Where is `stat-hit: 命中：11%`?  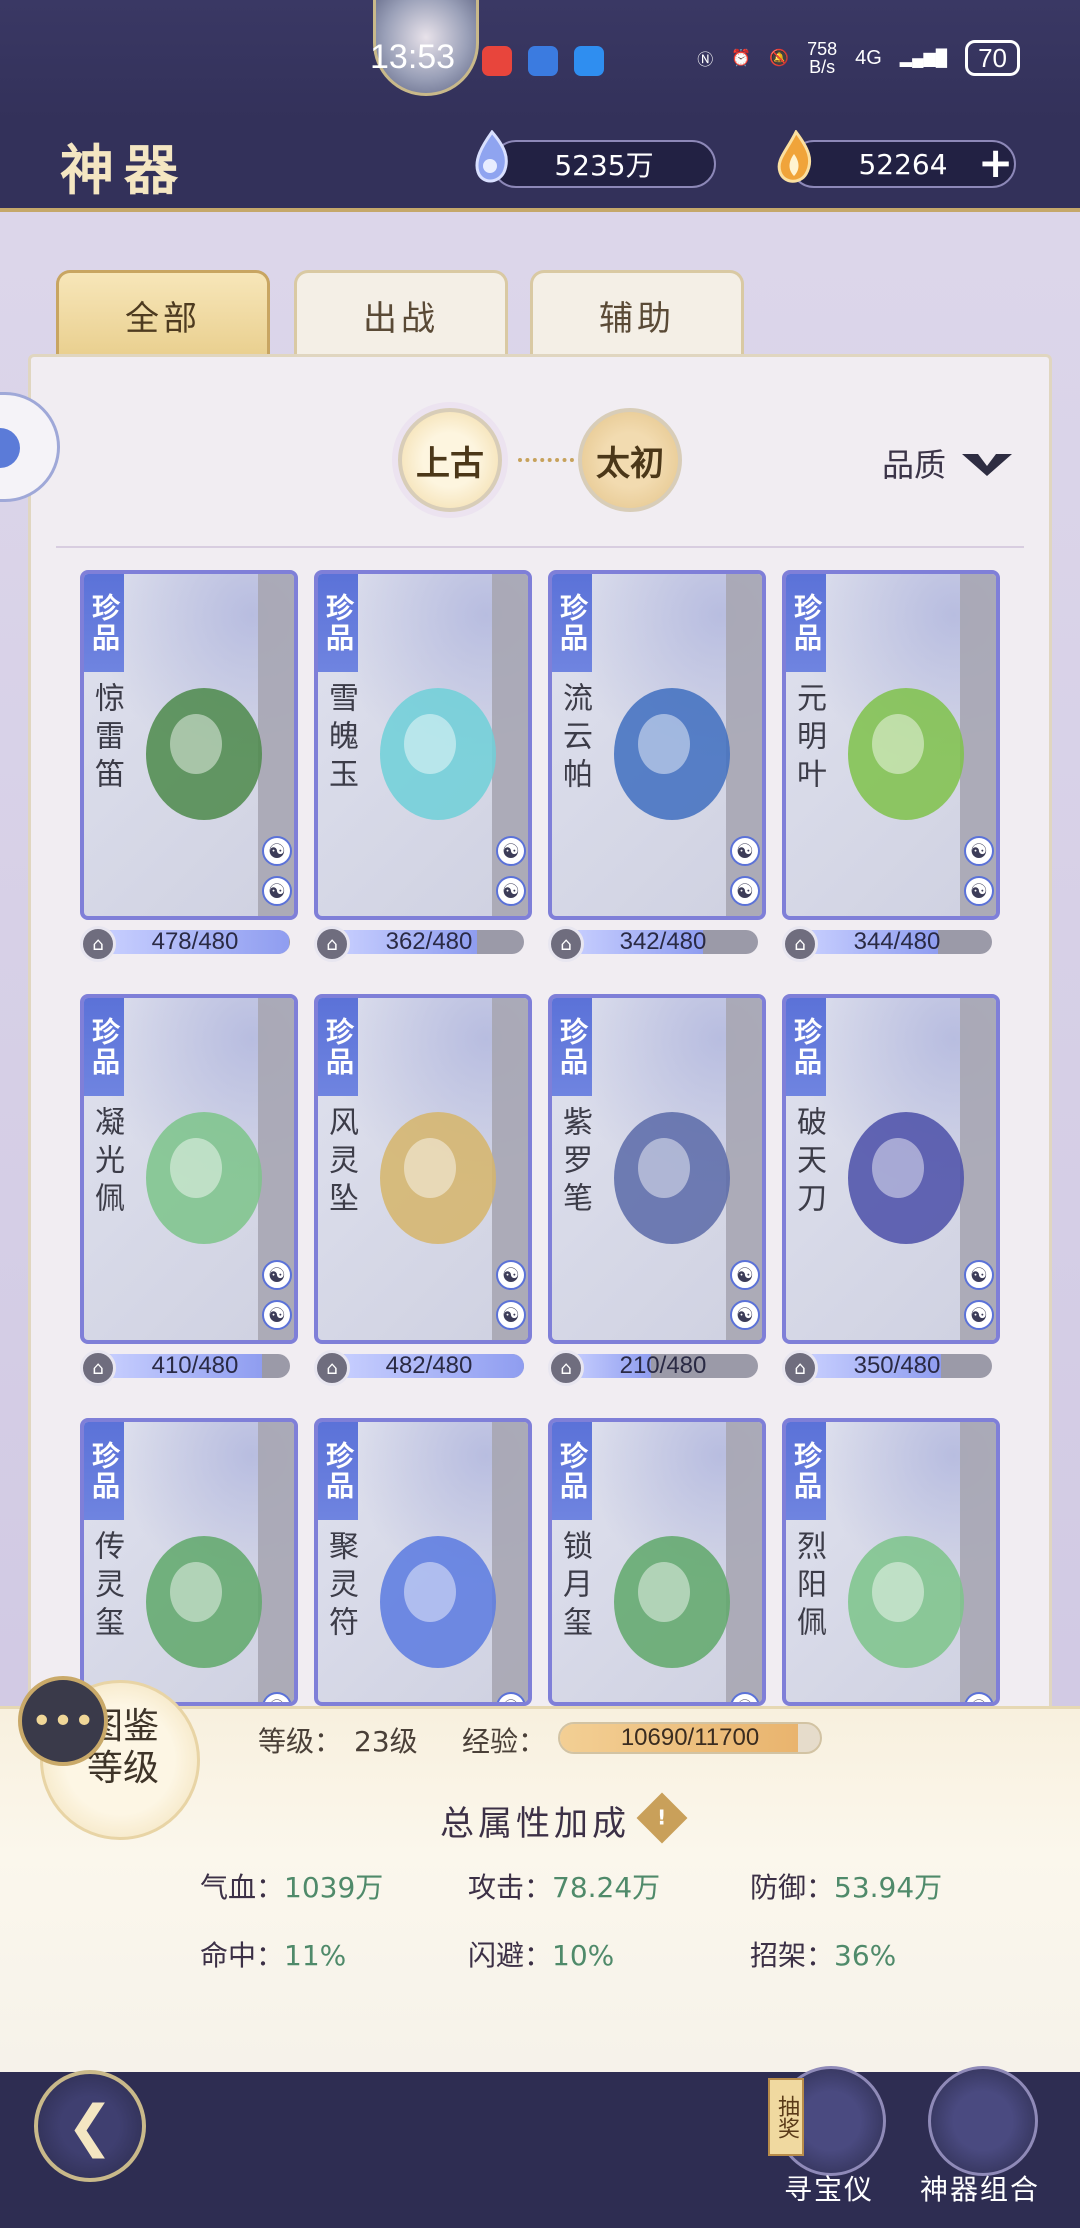
stat-hit: 命中：11% is located at coordinates (273, 1955).